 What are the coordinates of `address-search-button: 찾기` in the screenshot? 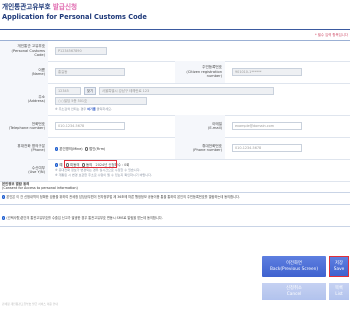 It's located at (90, 91).